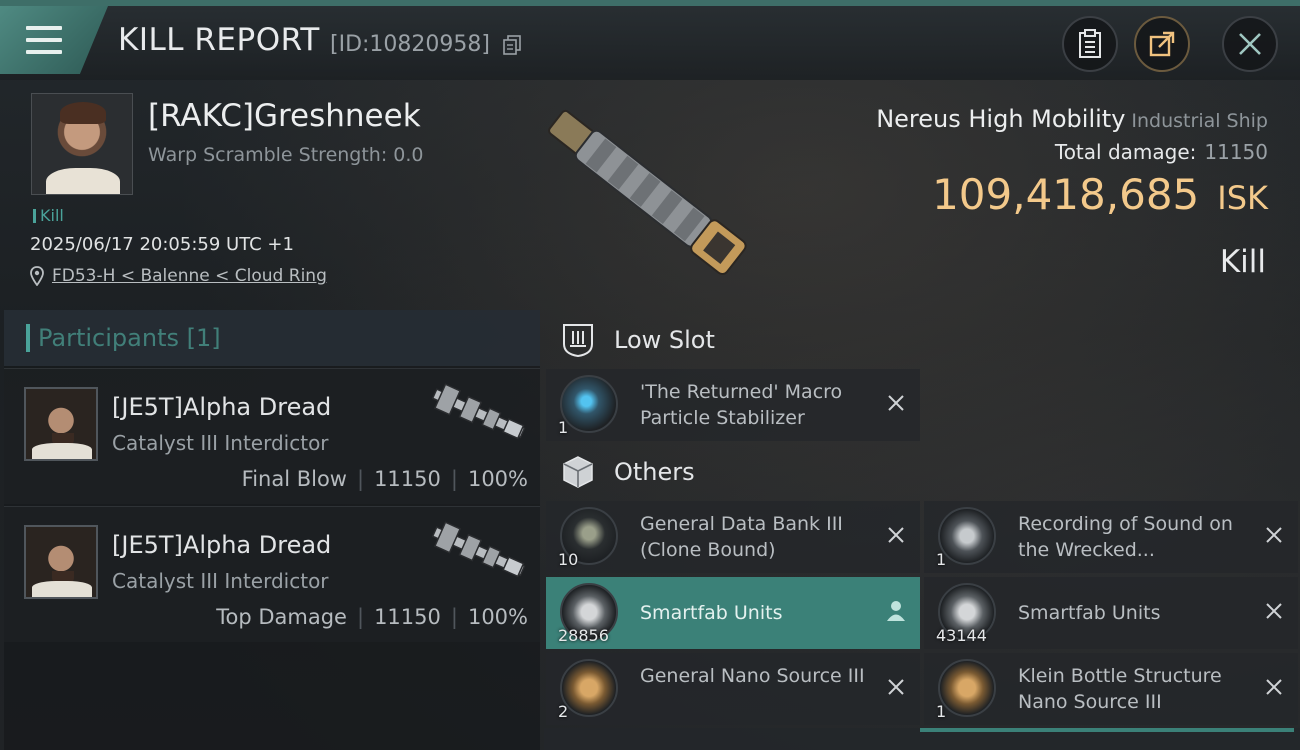 The image size is (1300, 750). I want to click on clipboard-button, so click(1090, 44).